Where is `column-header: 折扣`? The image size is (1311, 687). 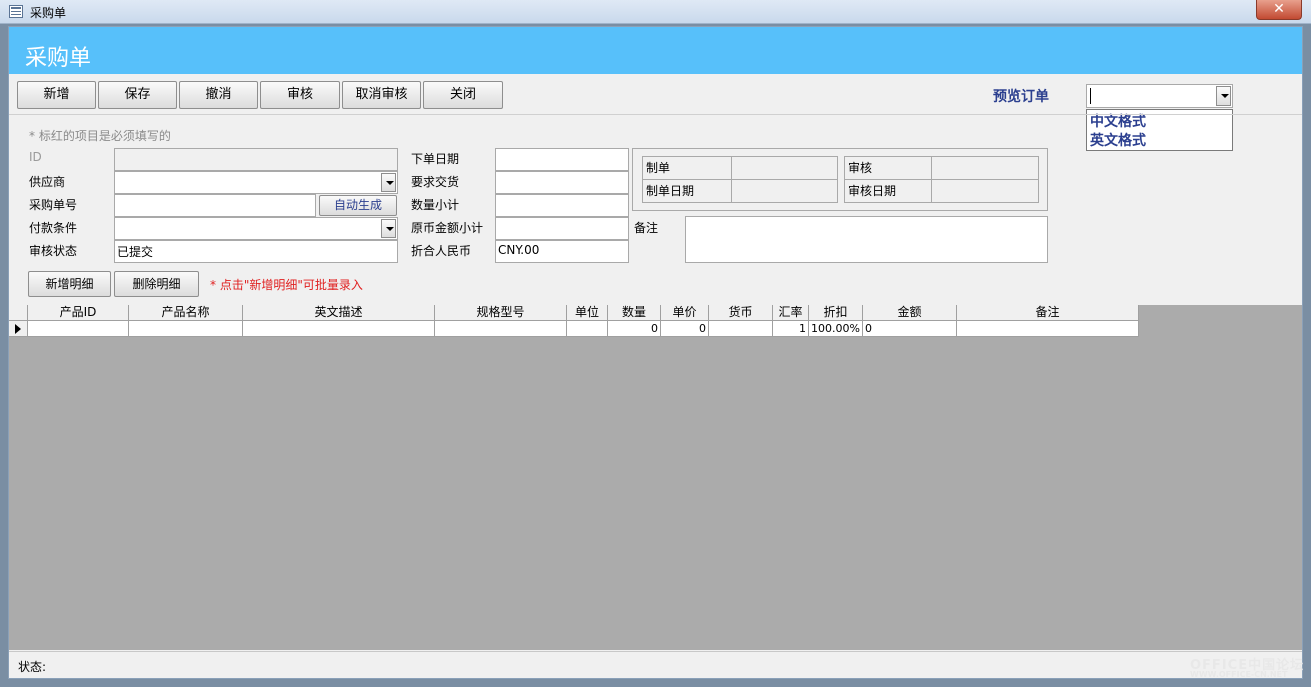 column-header: 折扣 is located at coordinates (836, 313).